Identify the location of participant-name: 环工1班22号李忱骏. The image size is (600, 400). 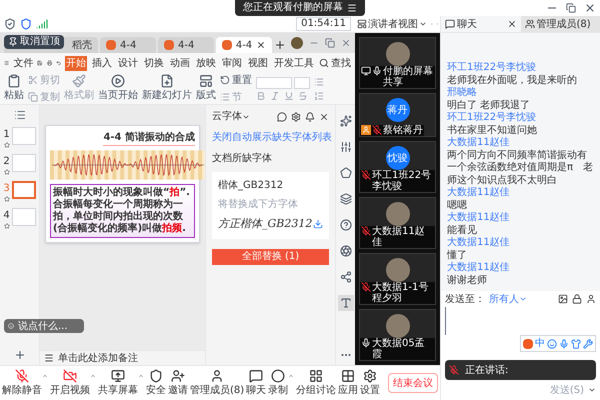
(402, 181).